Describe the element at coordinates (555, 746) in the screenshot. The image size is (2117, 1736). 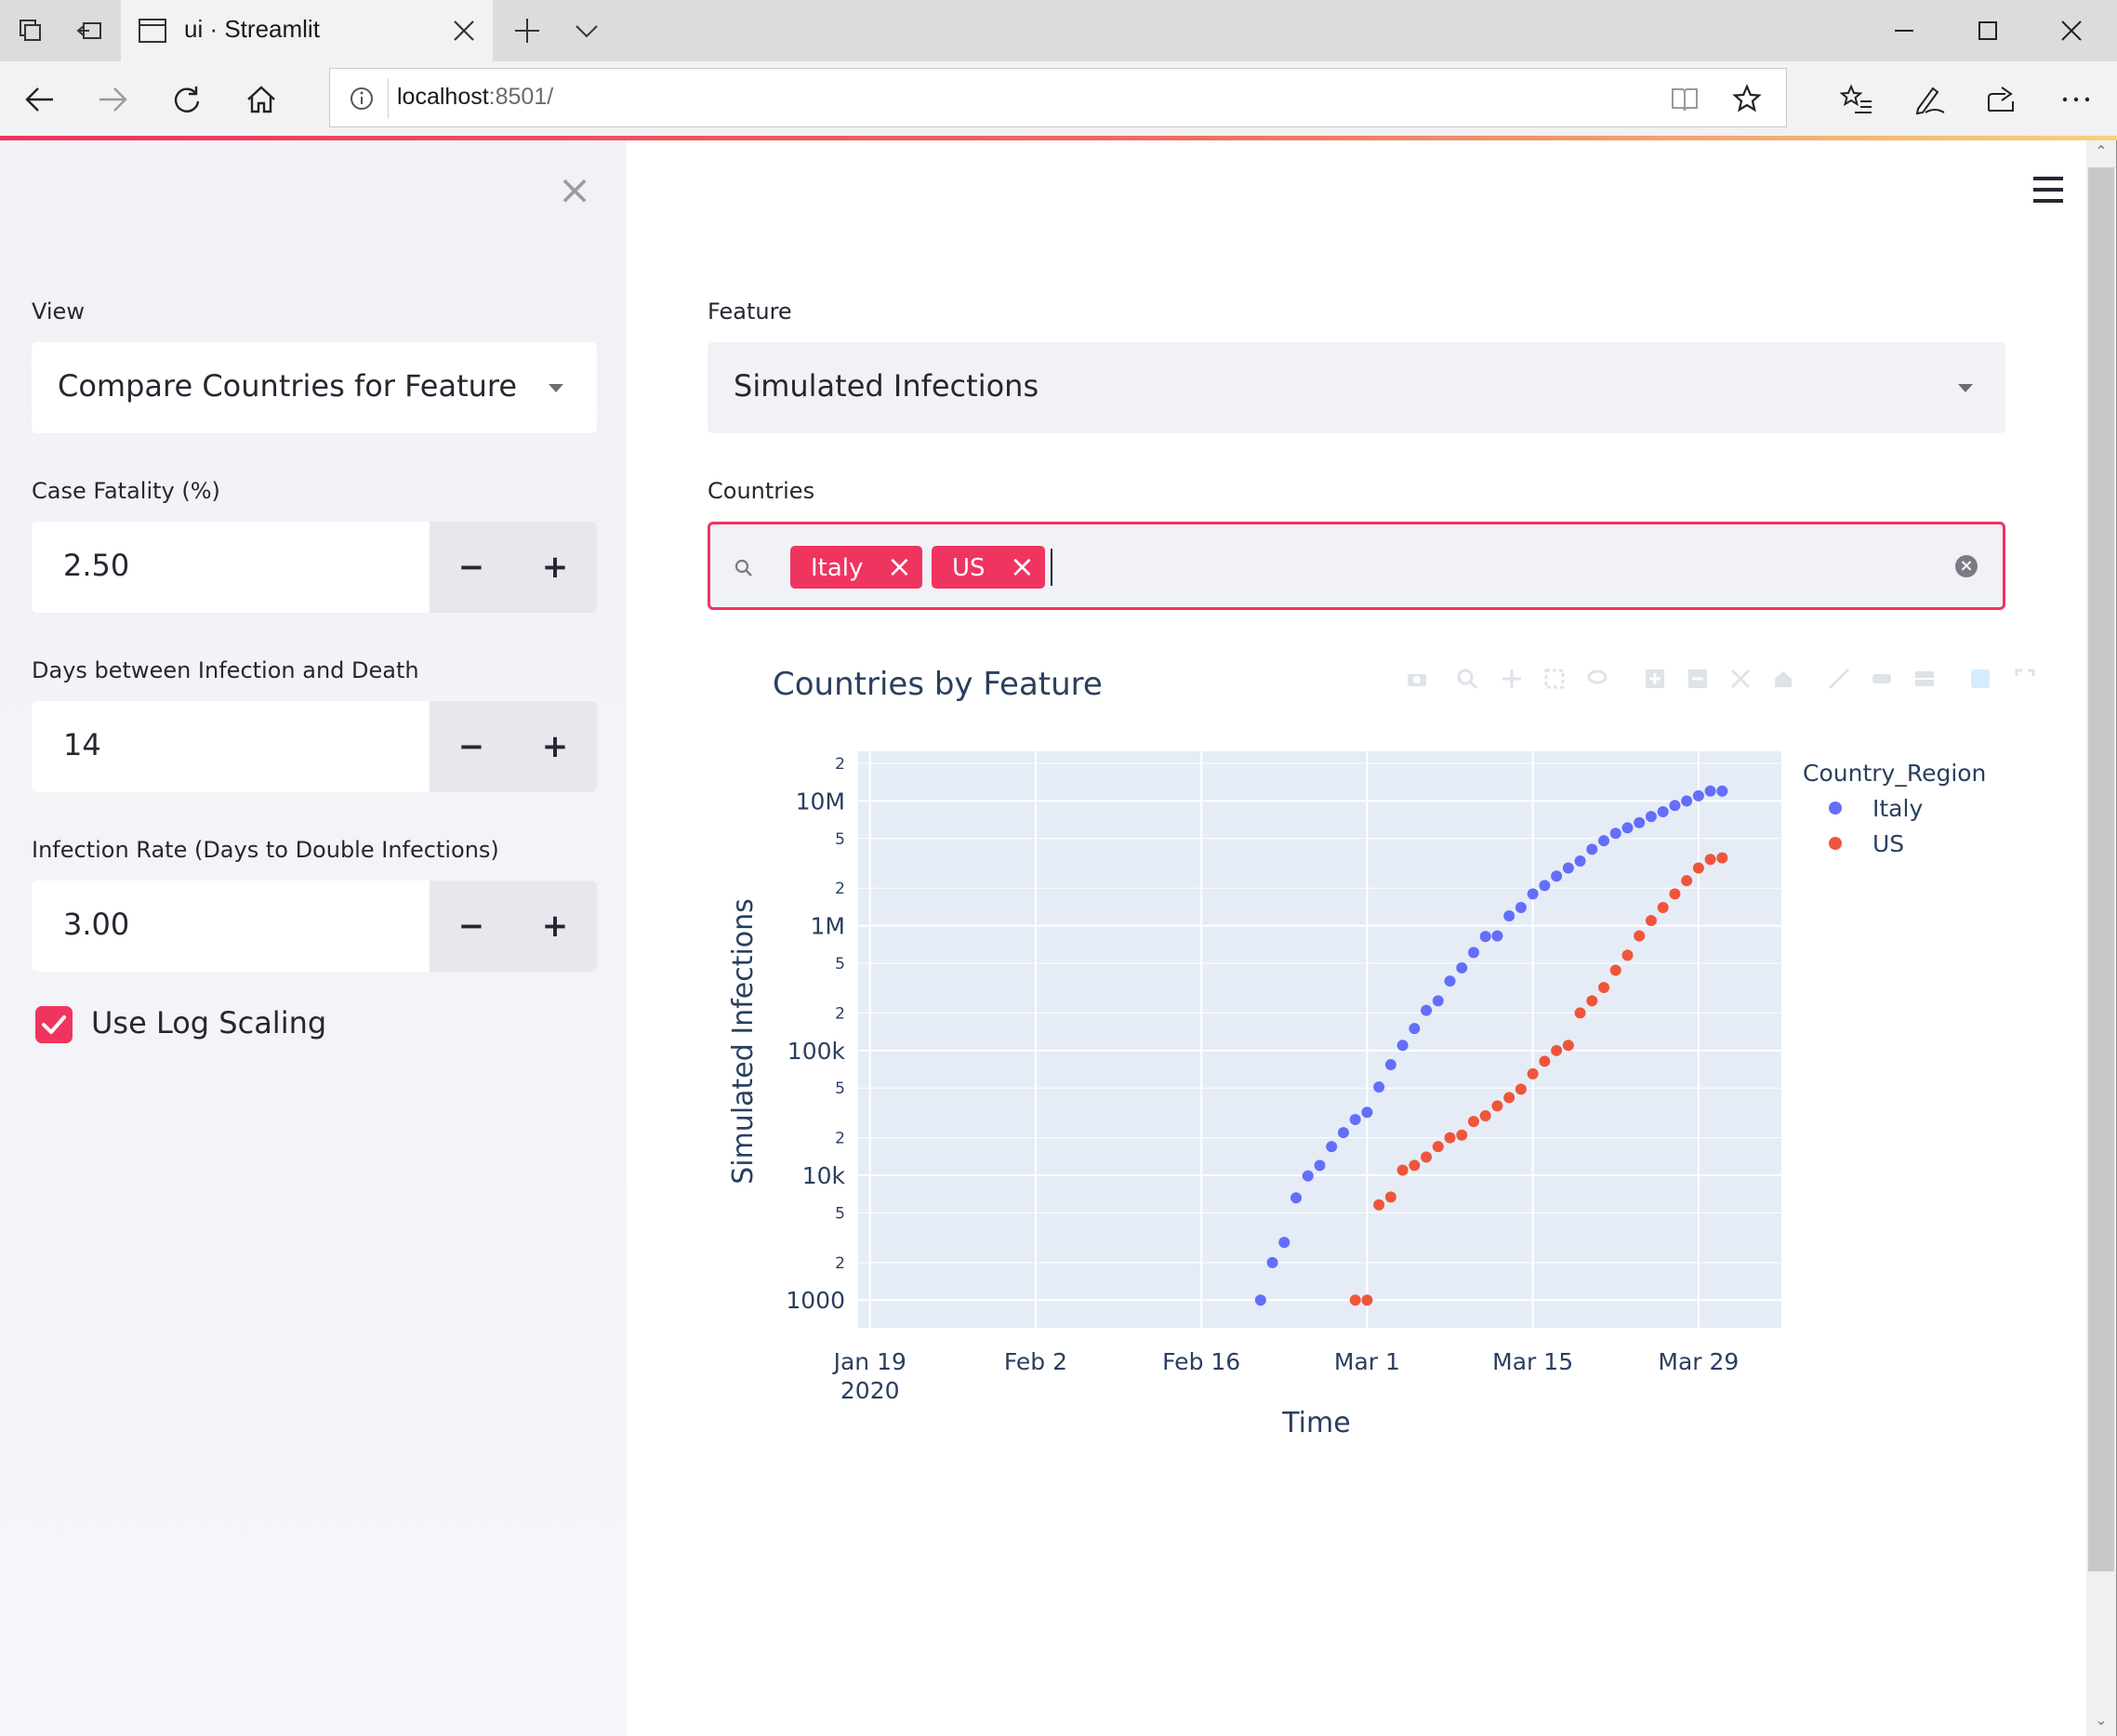
I see `days-between-increment-button: +` at that location.